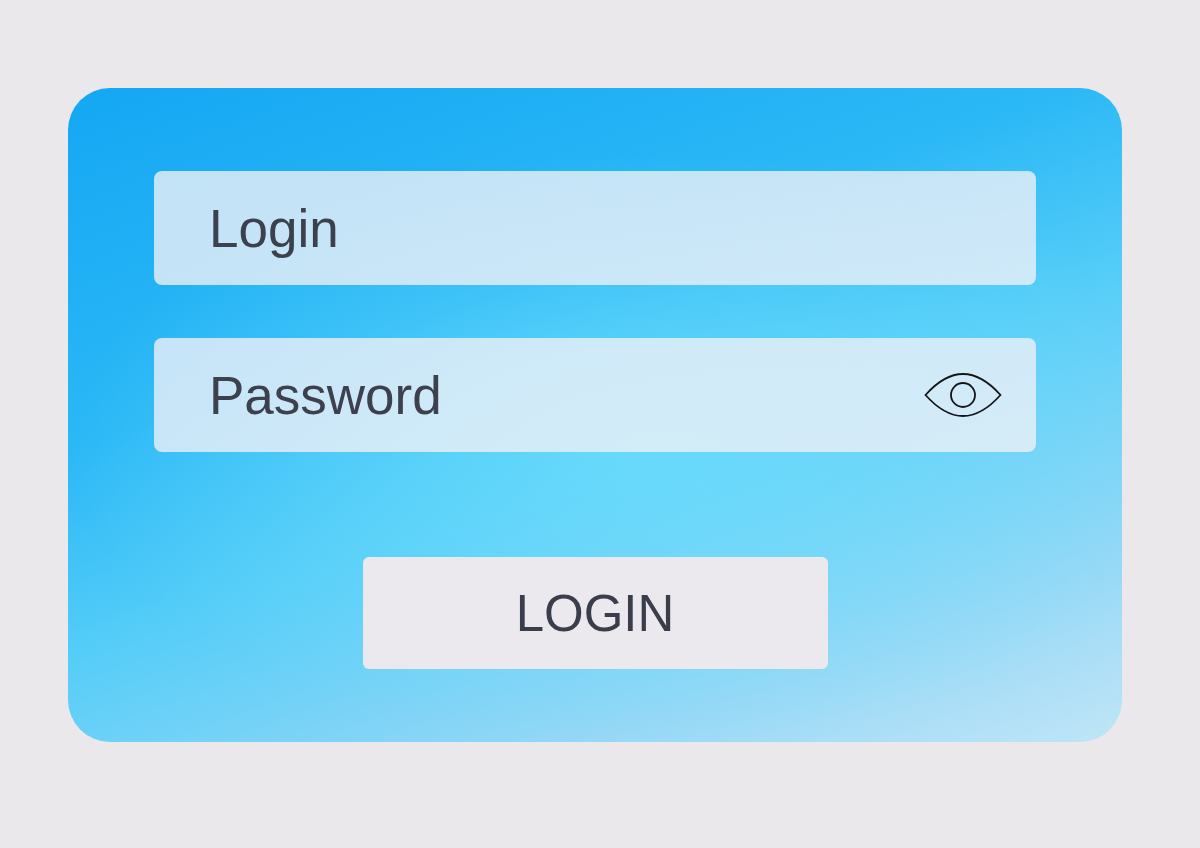 The image size is (1200, 848). Describe the element at coordinates (963, 395) in the screenshot. I see `eye-icon` at that location.